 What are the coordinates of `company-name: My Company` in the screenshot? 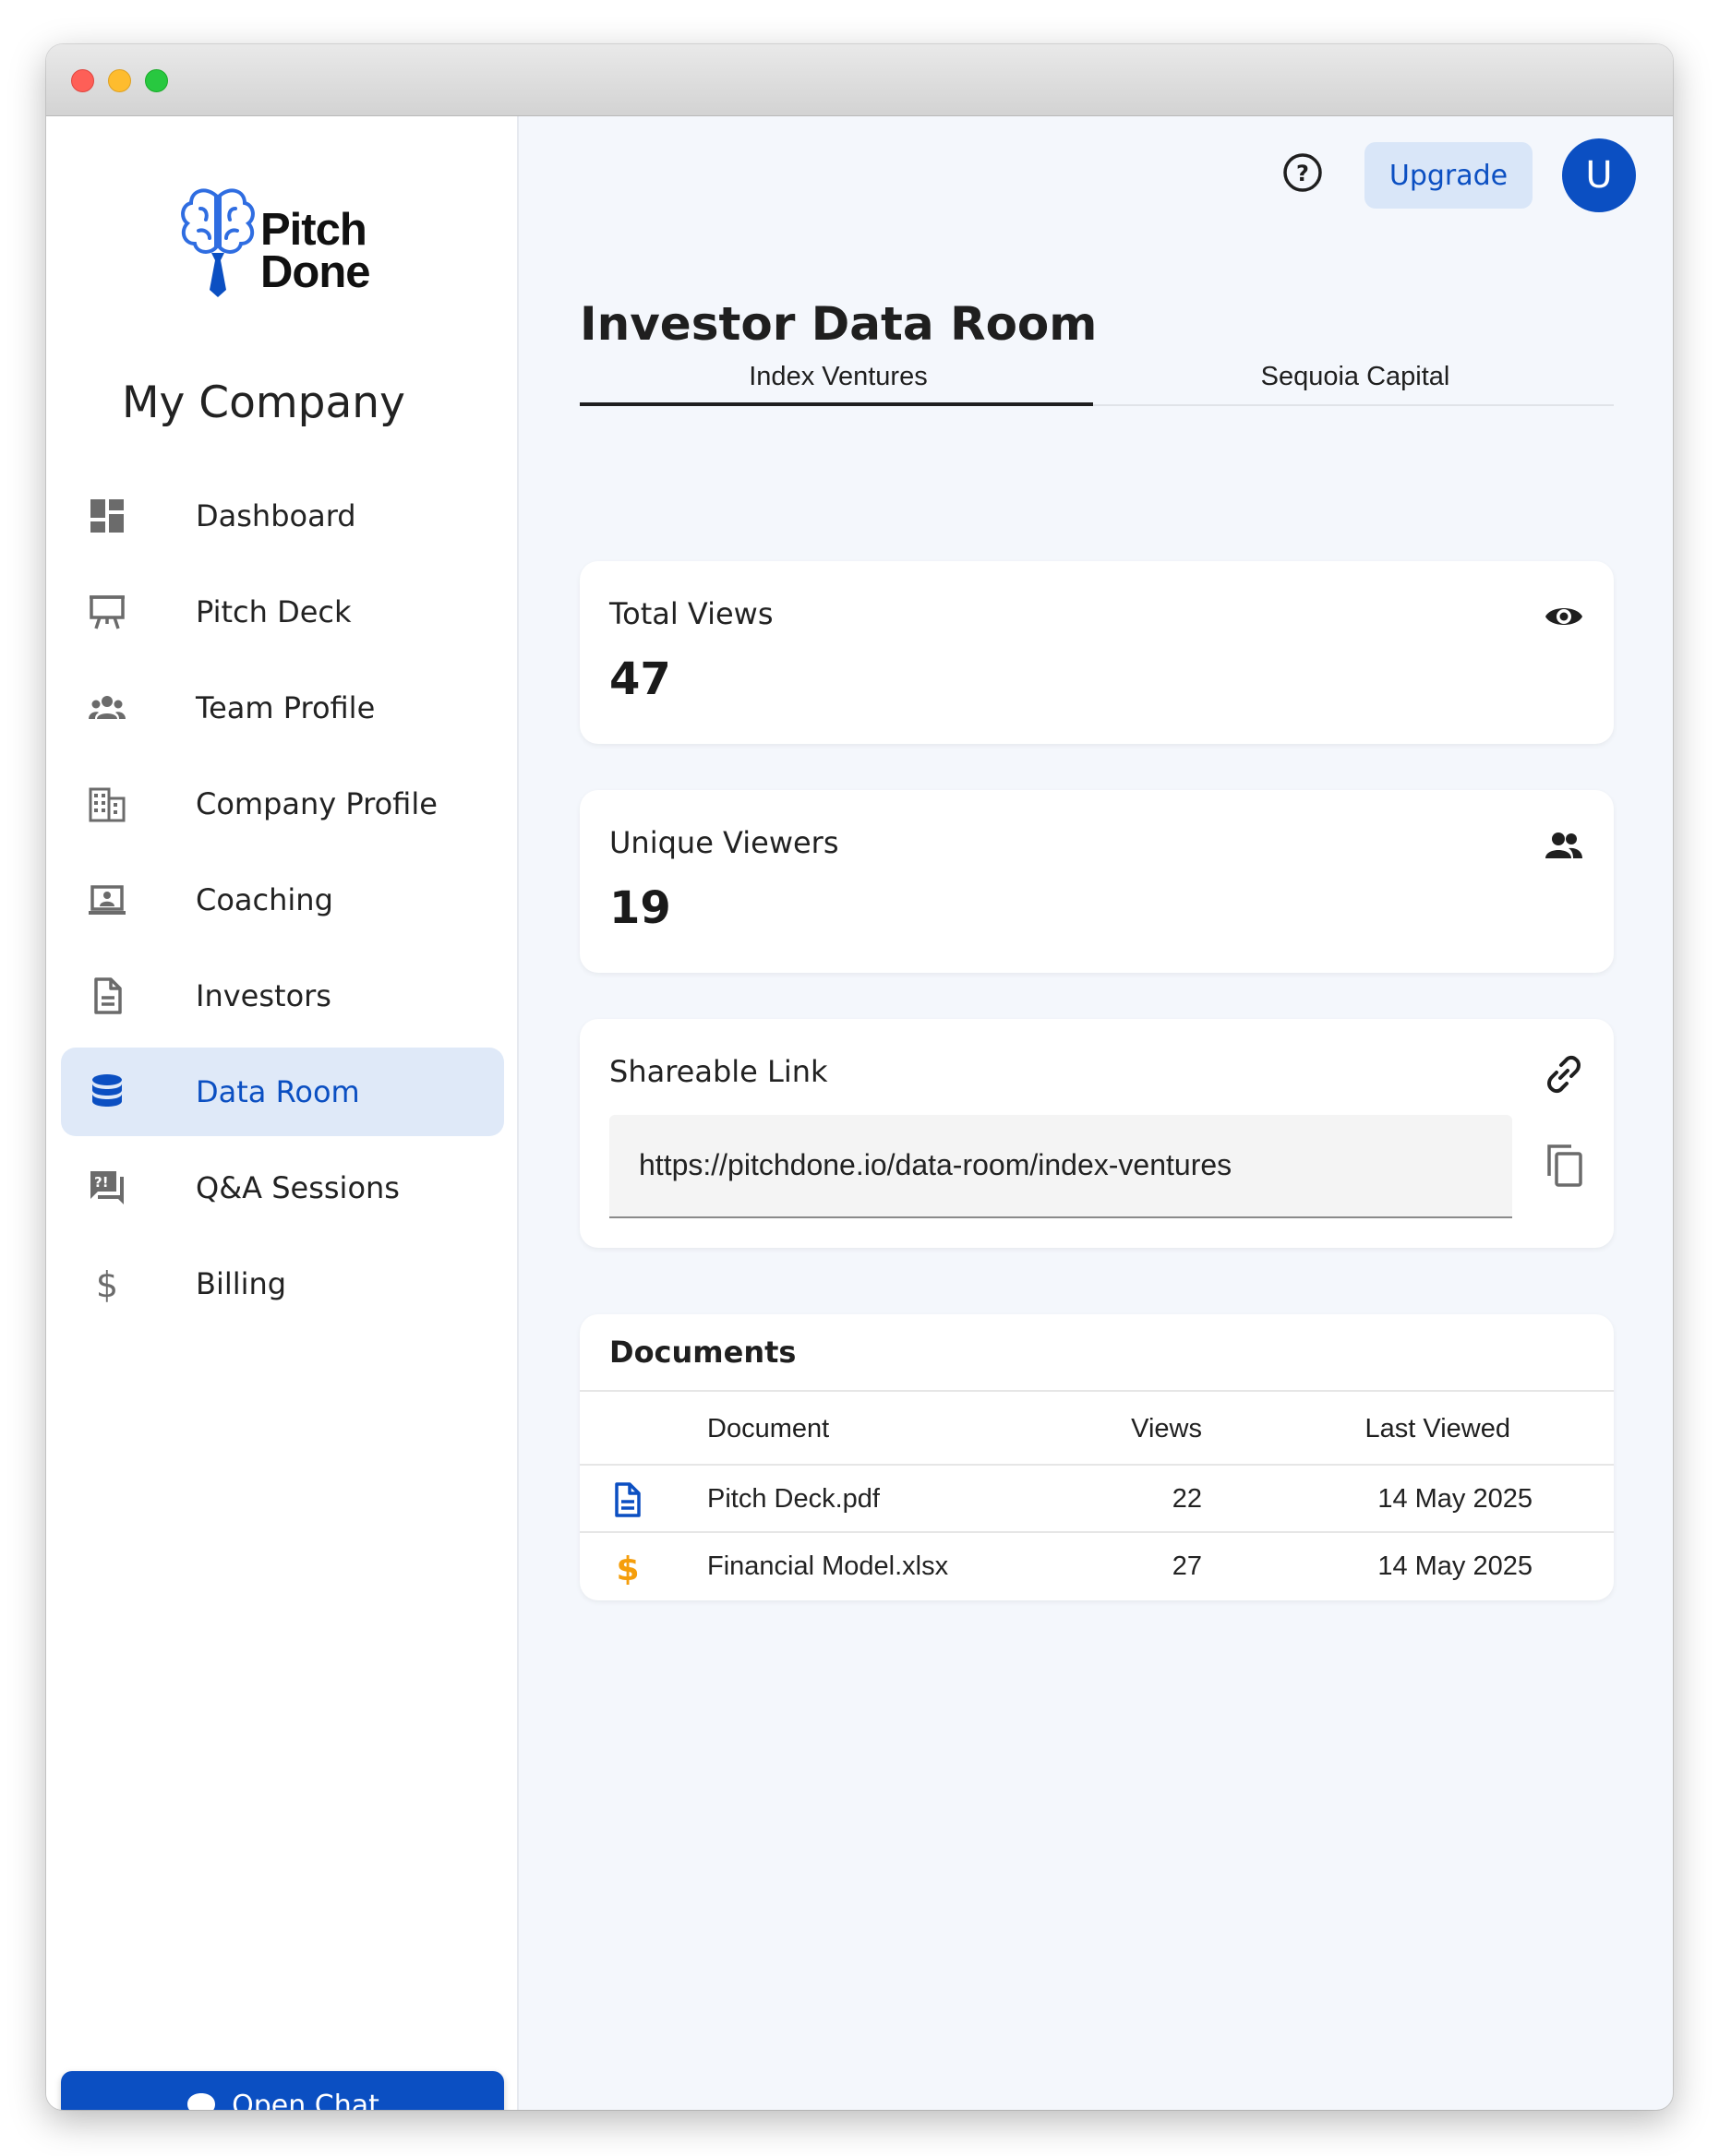 It's located at (264, 402).